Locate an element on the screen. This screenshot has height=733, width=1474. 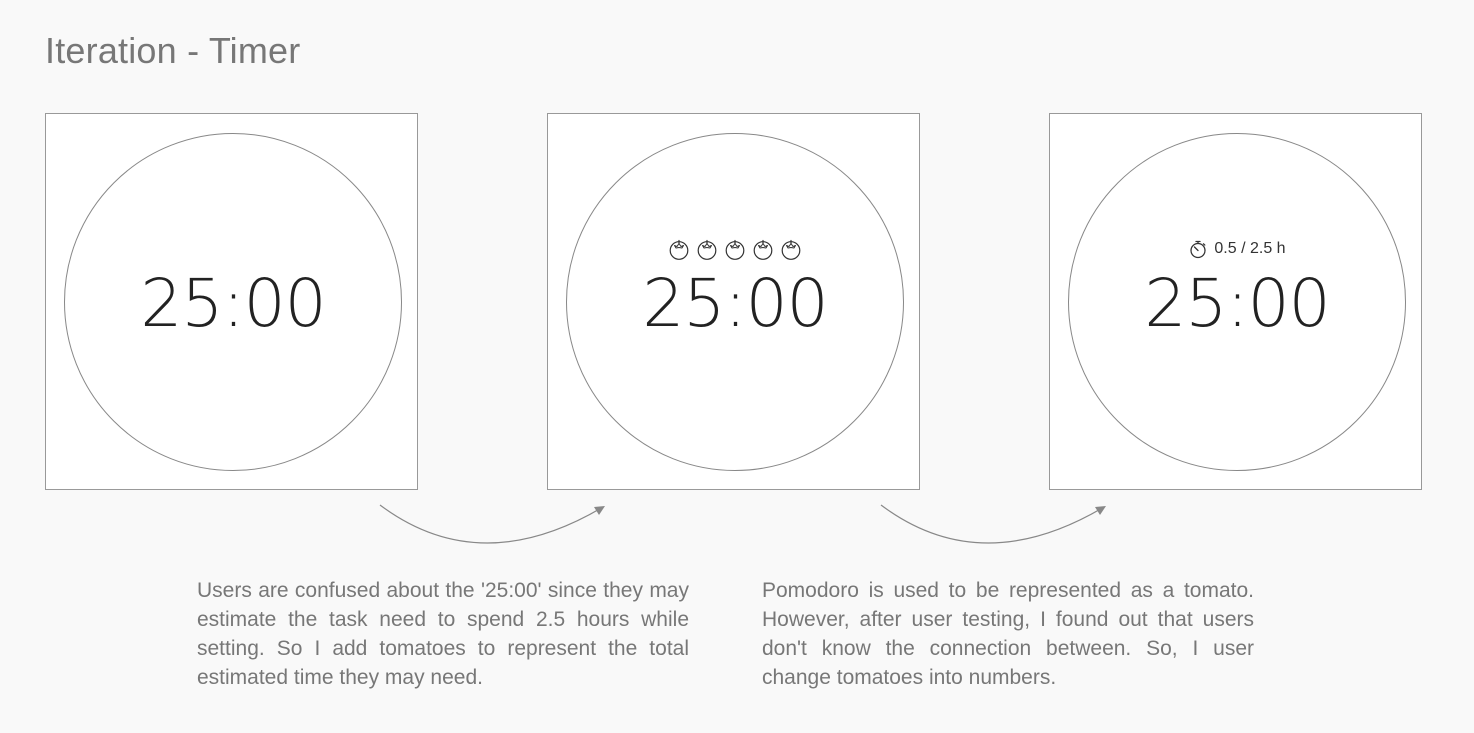
timer-dial: 0.5 / 2.5 h 25:00 is located at coordinates (1237, 302).